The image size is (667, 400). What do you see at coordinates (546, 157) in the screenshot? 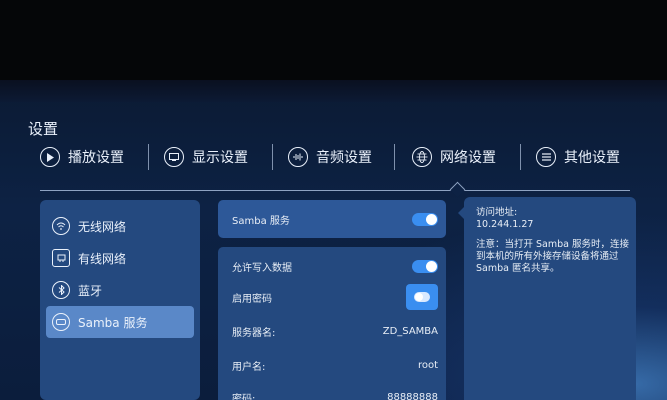
I see `menu-icon` at bounding box center [546, 157].